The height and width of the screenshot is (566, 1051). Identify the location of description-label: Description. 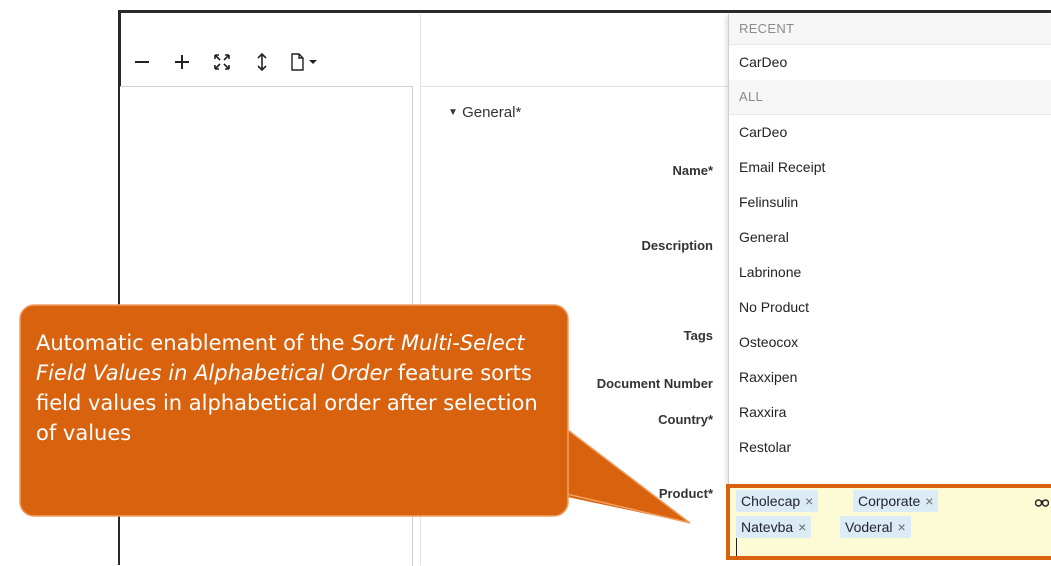
(677, 245).